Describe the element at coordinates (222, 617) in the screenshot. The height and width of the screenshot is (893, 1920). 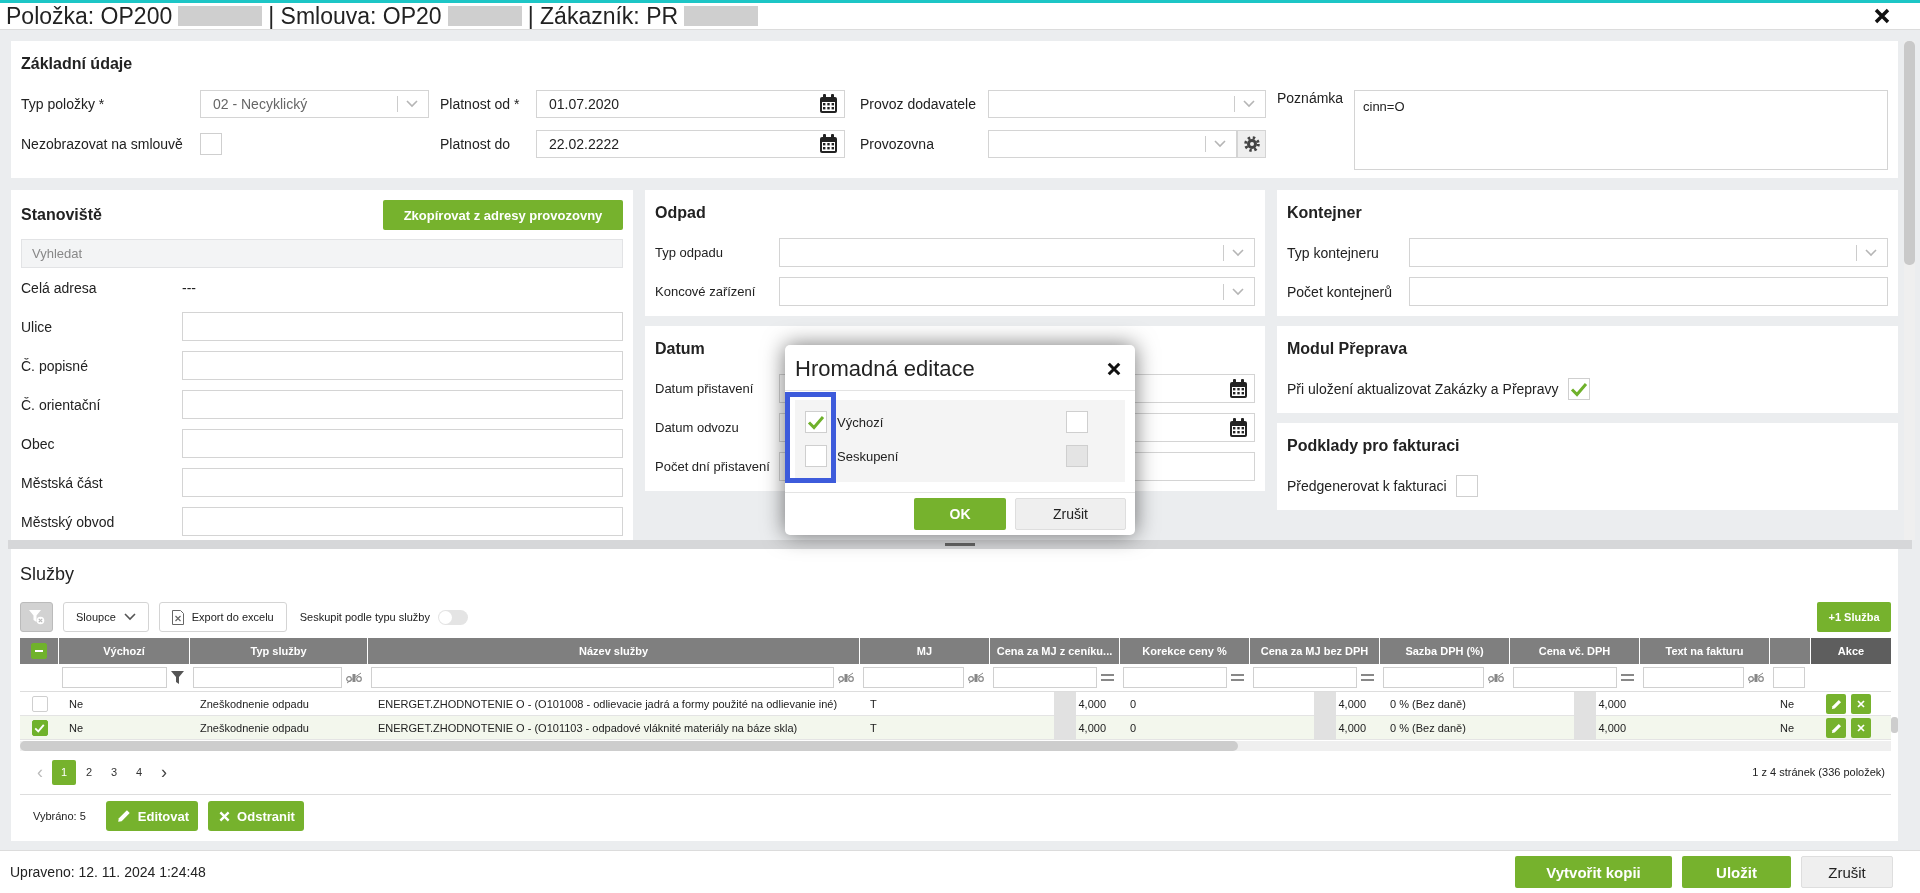
I see `export-button: Export do excelu` at that location.